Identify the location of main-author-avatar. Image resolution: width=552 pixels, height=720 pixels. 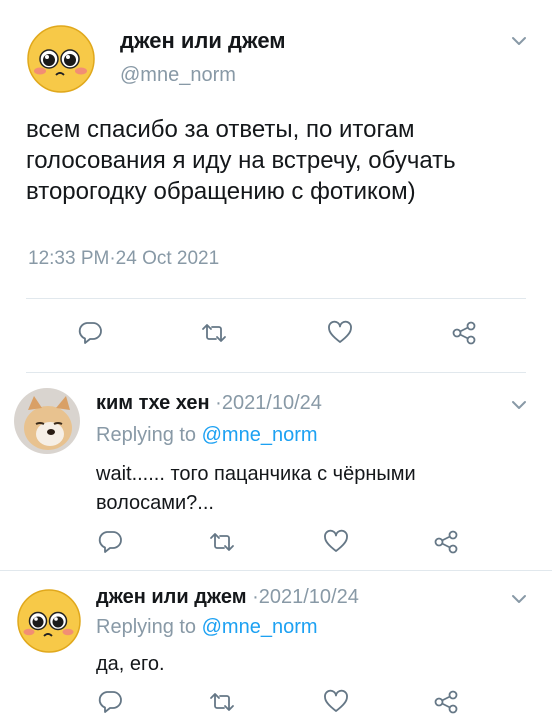
(61, 59).